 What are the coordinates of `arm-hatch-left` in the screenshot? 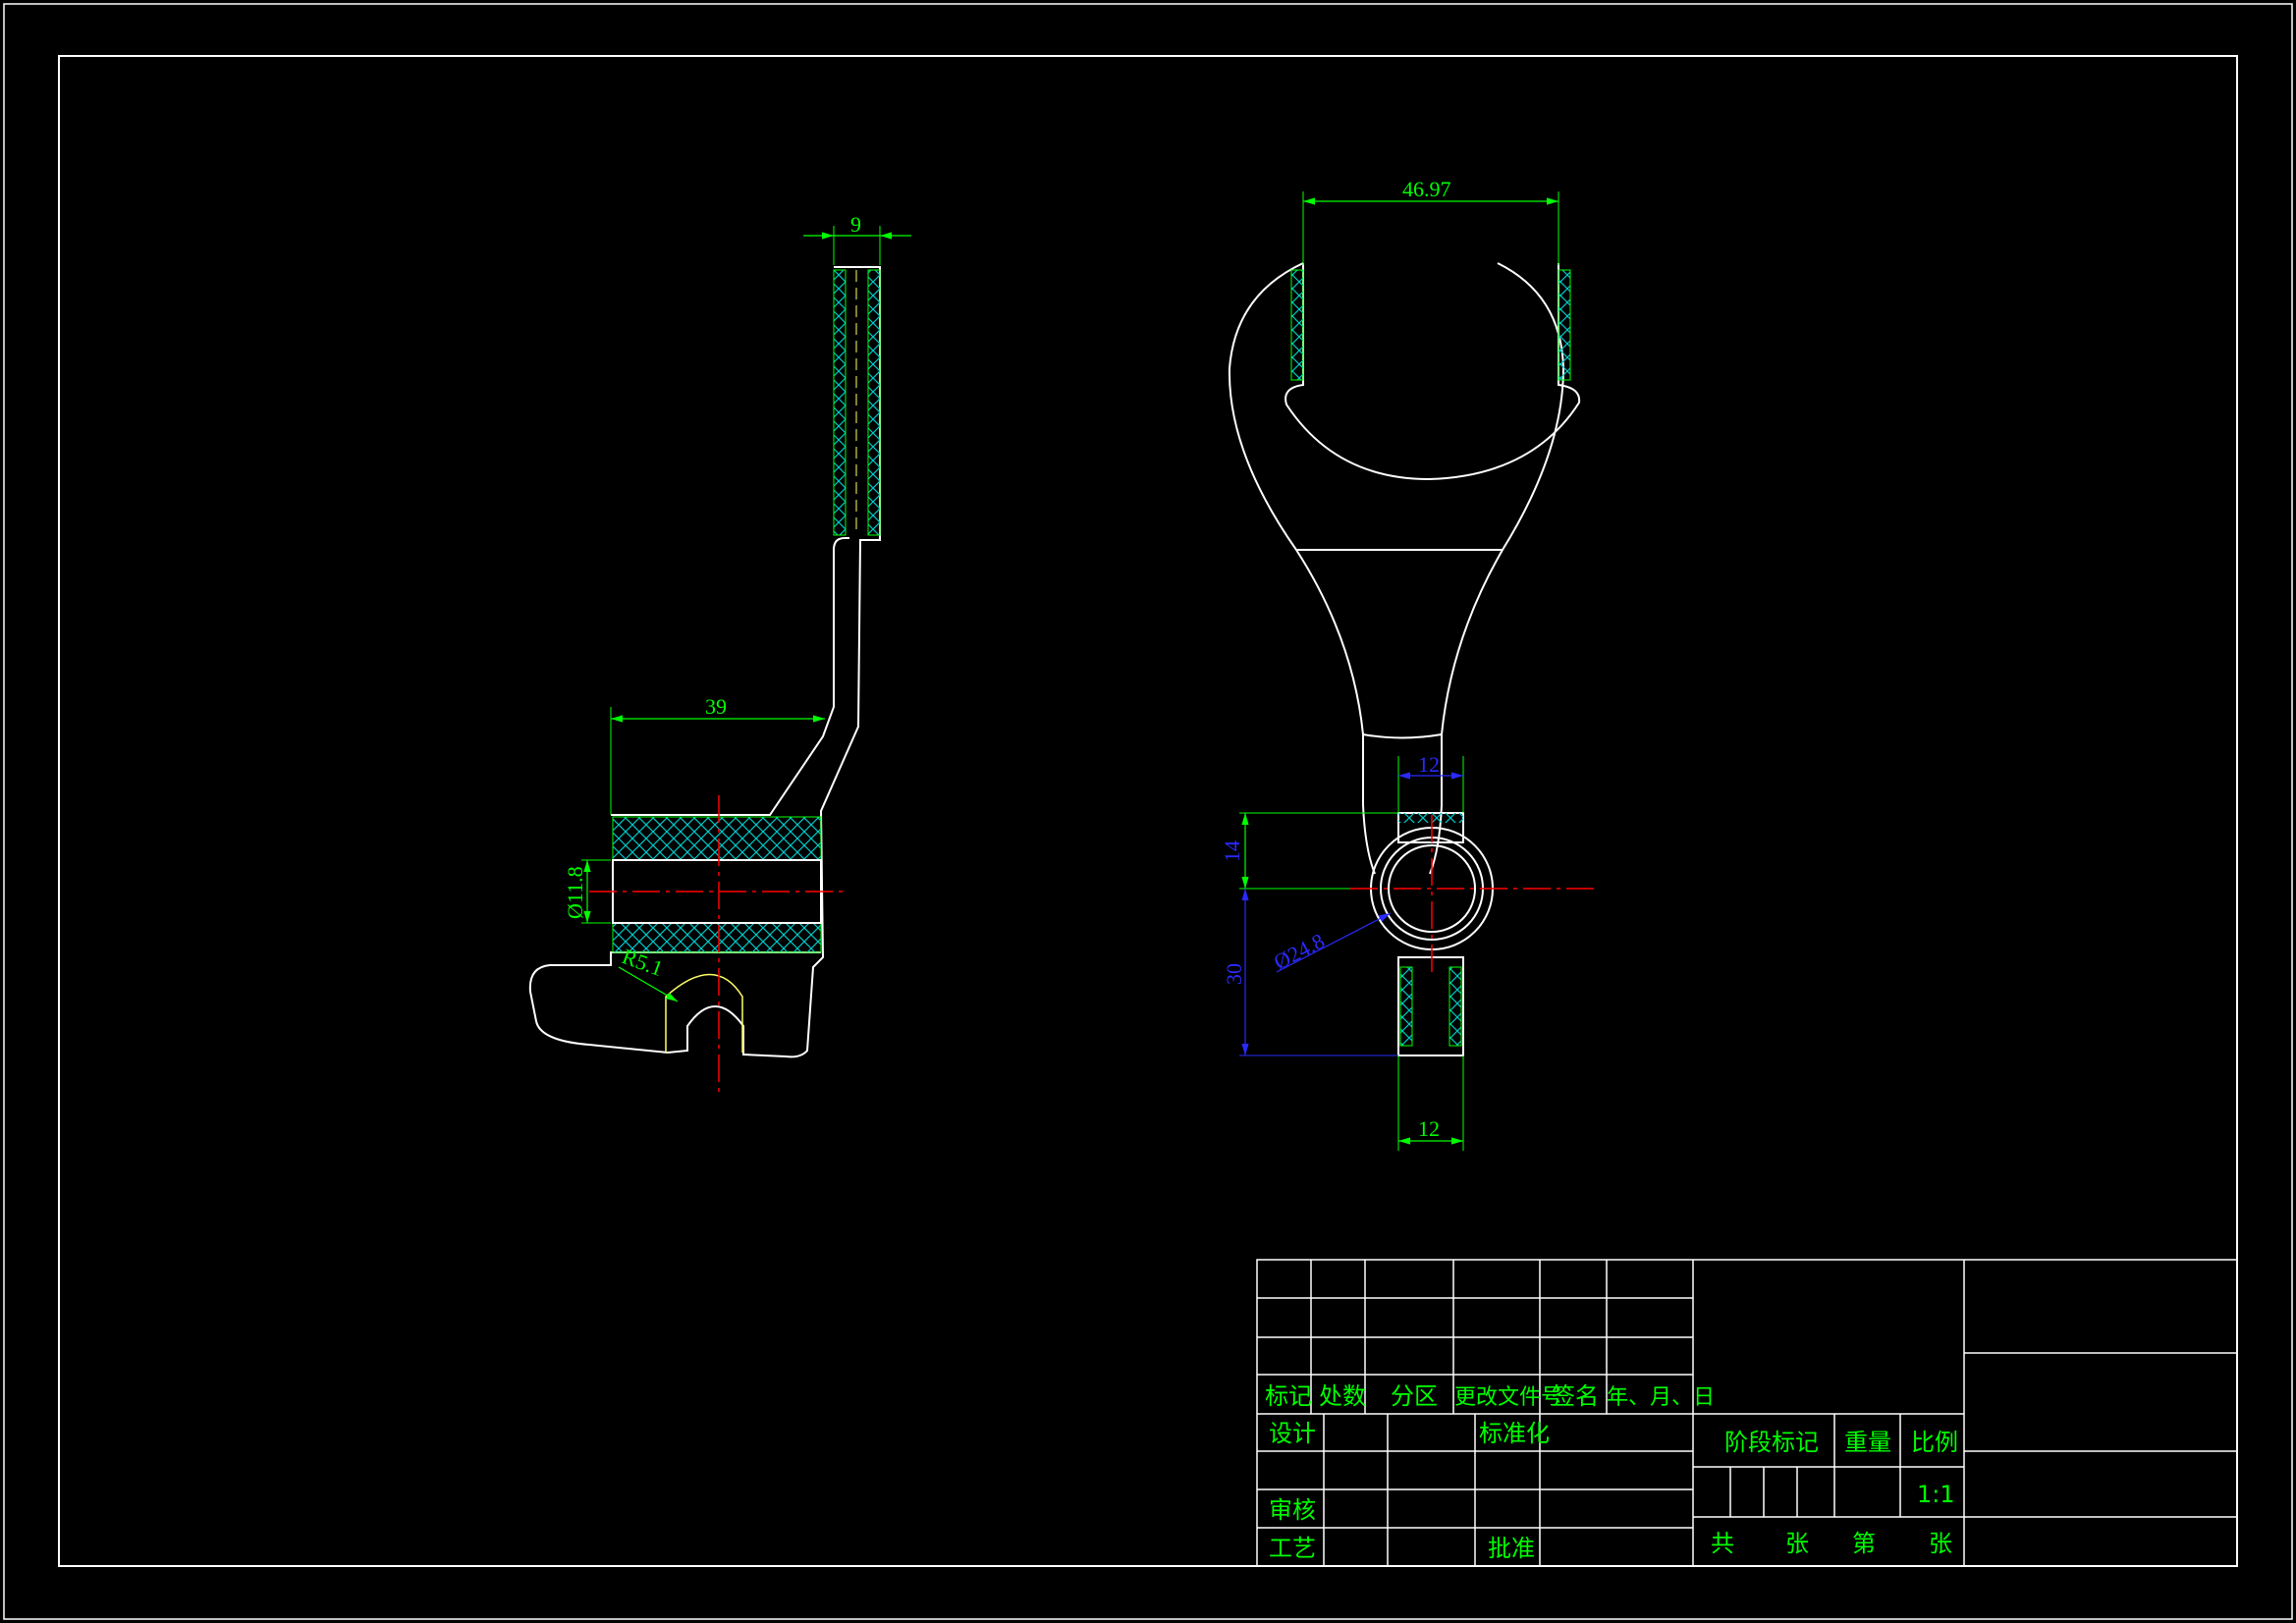 It's located at (840, 403).